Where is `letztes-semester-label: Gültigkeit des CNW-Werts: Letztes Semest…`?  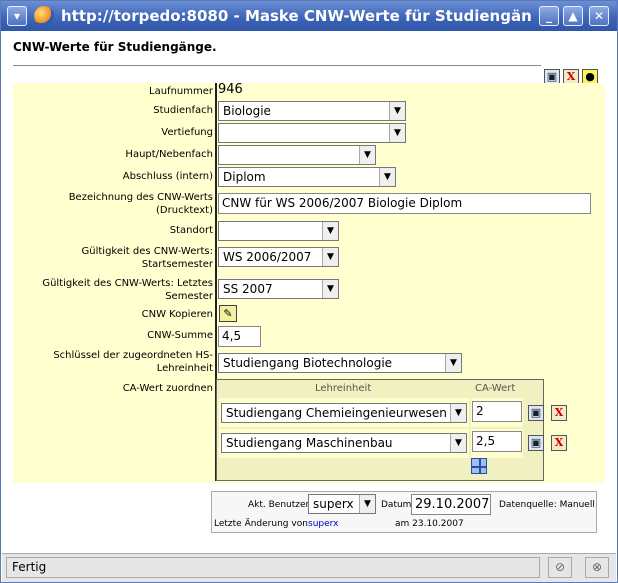 letztes-semester-label: Gültigkeit des CNW-Werts: Letztes Semest… is located at coordinates (127, 290).